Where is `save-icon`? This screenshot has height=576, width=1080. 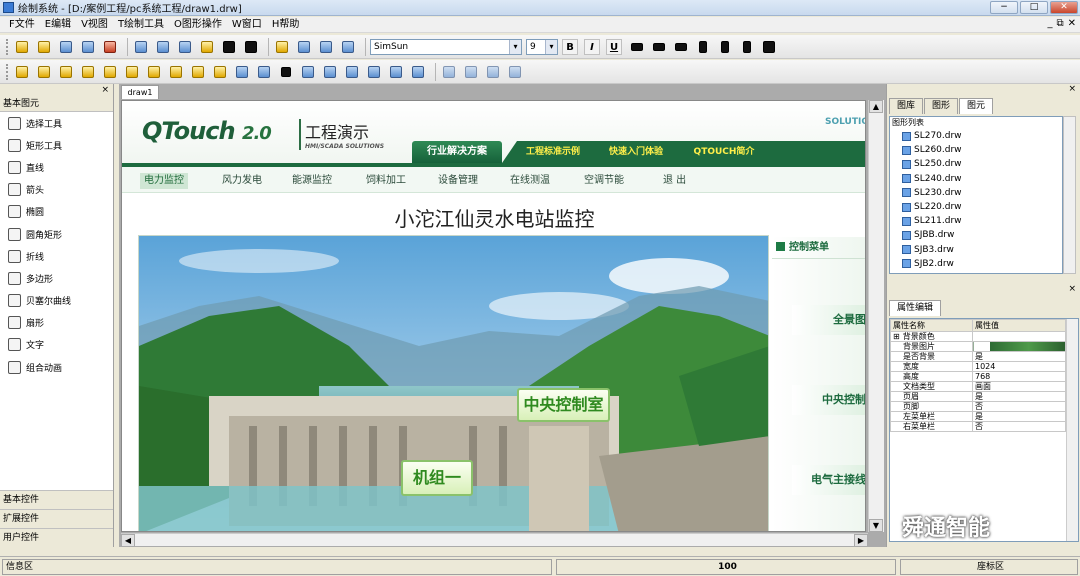 save-icon is located at coordinates (66, 47).